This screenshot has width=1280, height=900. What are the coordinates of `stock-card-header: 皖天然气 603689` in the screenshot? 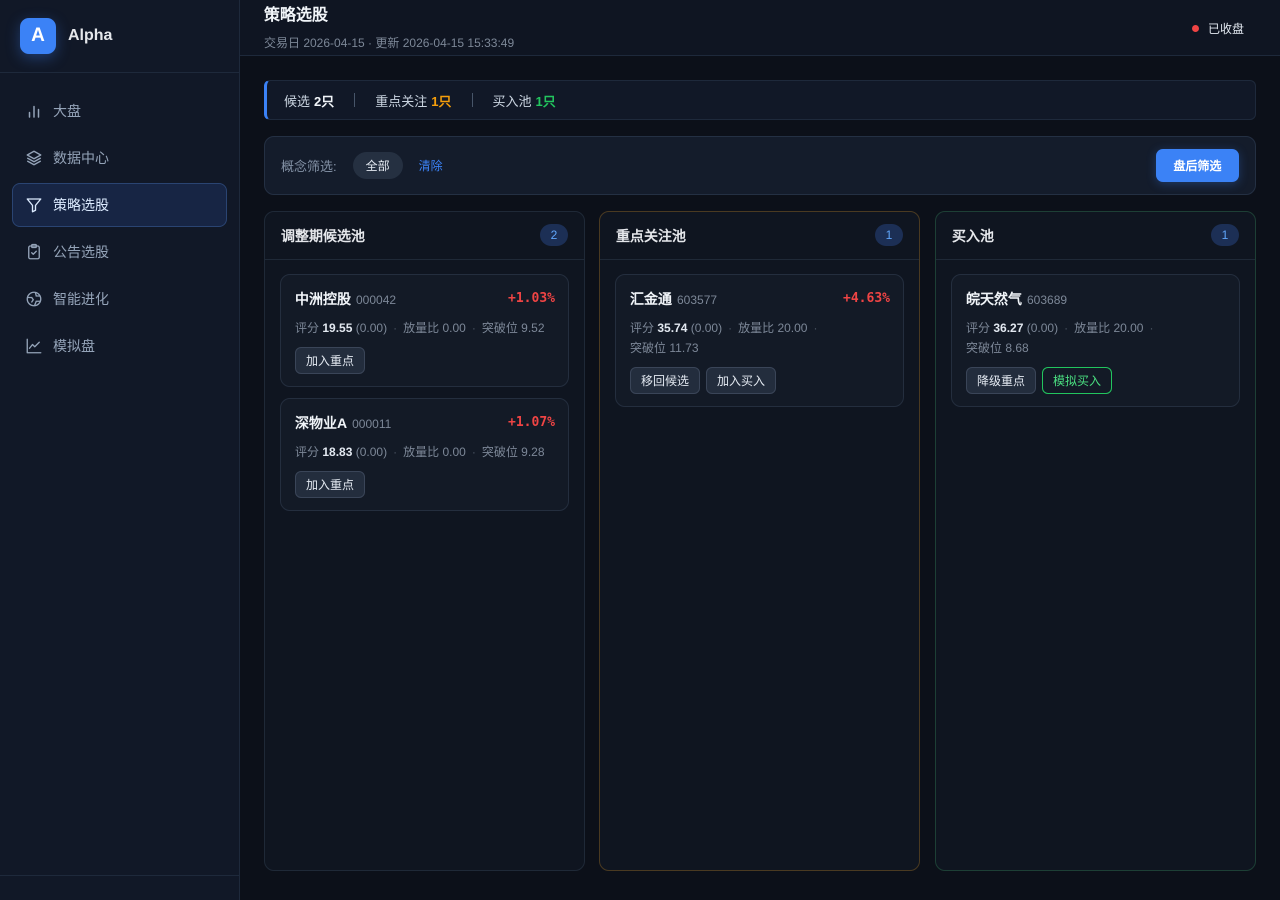 It's located at (1095, 299).